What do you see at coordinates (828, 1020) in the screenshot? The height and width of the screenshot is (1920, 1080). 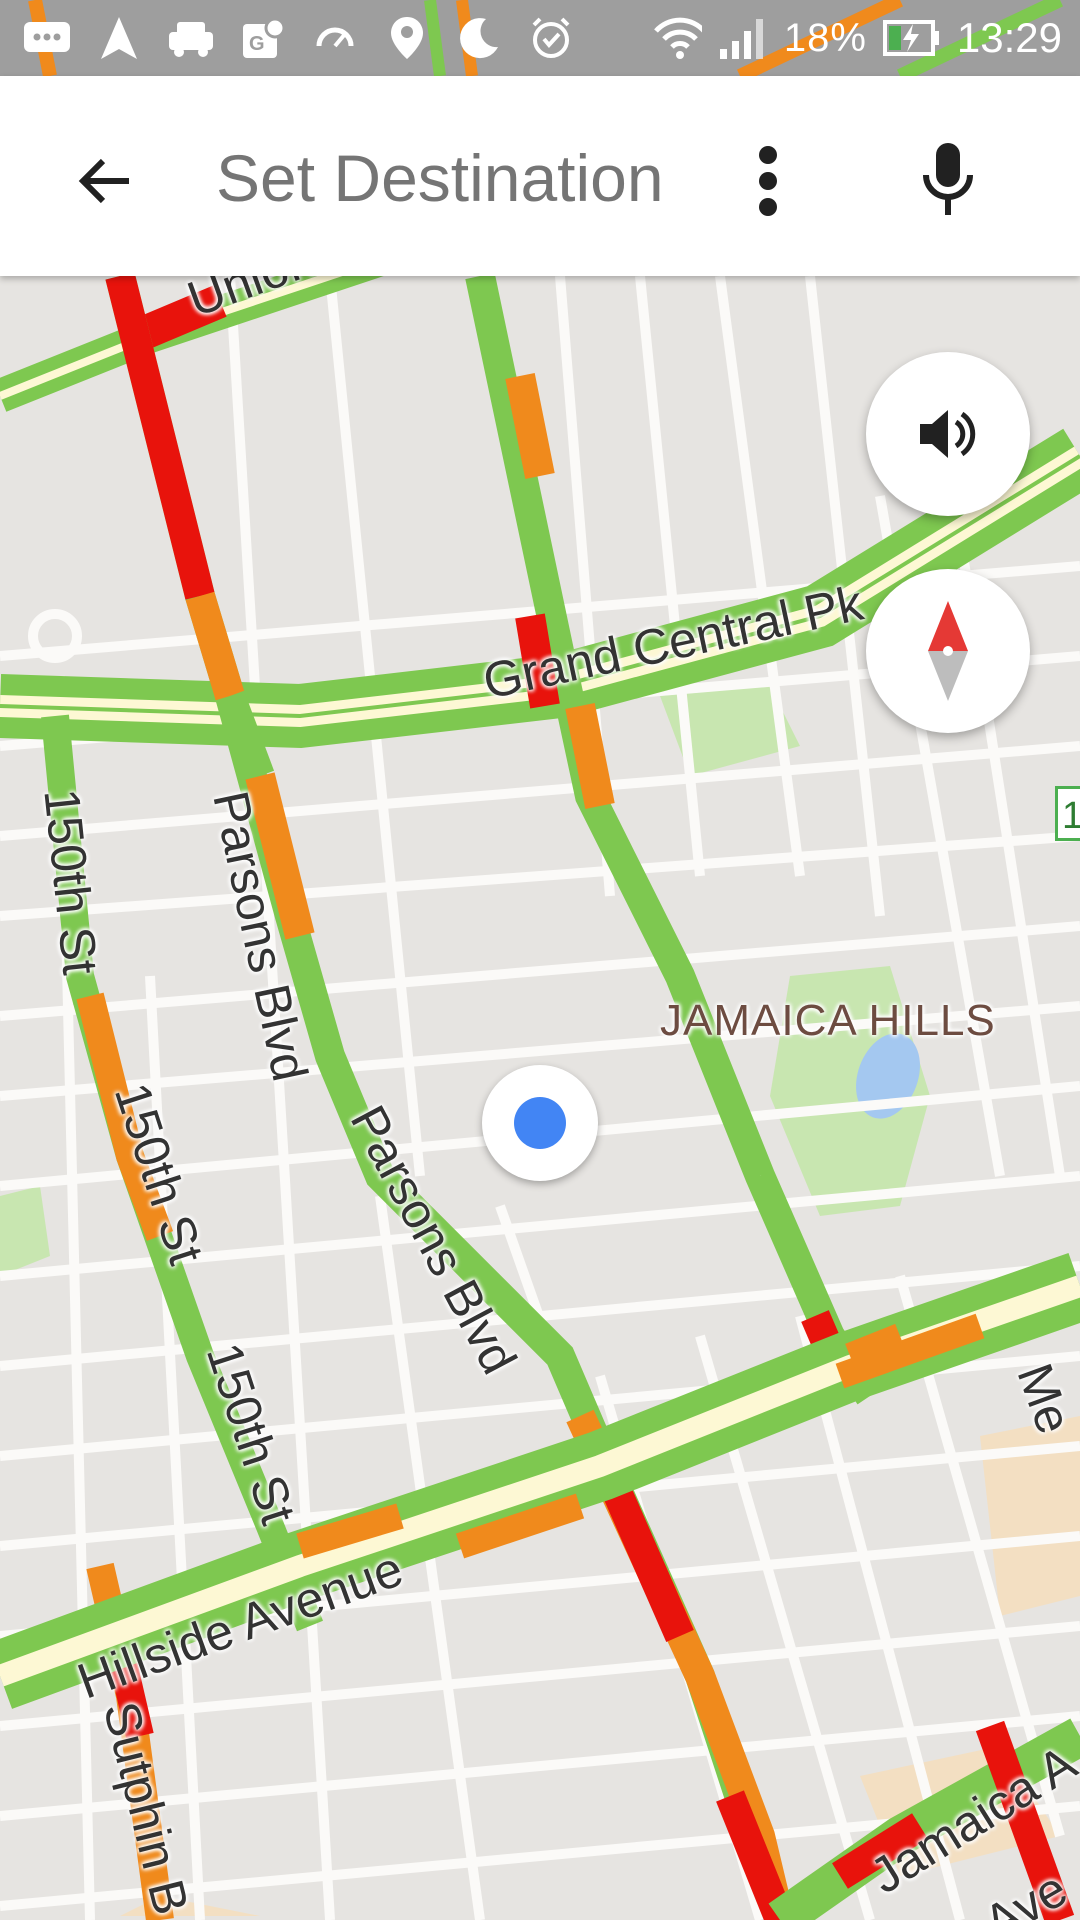 I see `map-label-jamaica-hills: JAMAICA HILLS` at bounding box center [828, 1020].